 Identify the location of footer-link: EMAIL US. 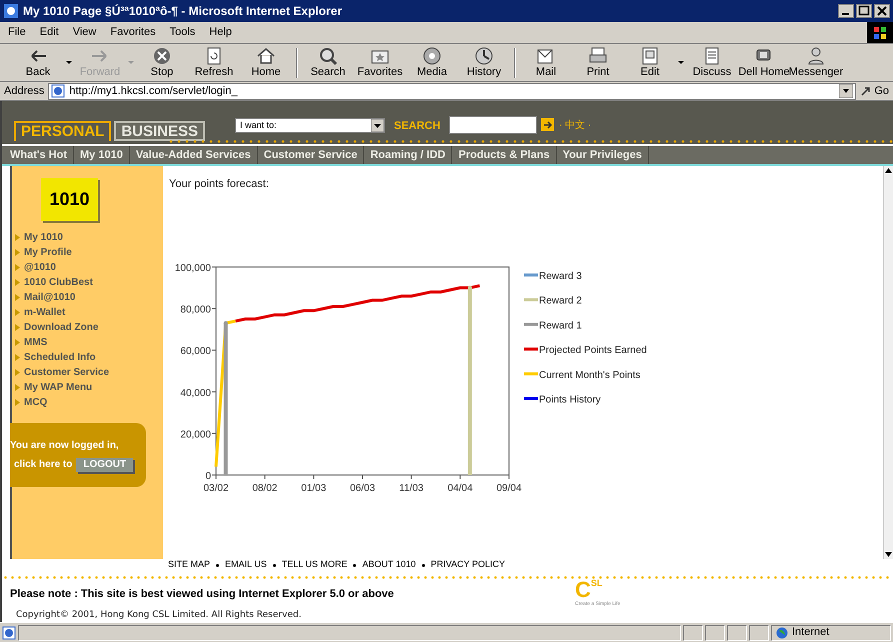
(246, 565).